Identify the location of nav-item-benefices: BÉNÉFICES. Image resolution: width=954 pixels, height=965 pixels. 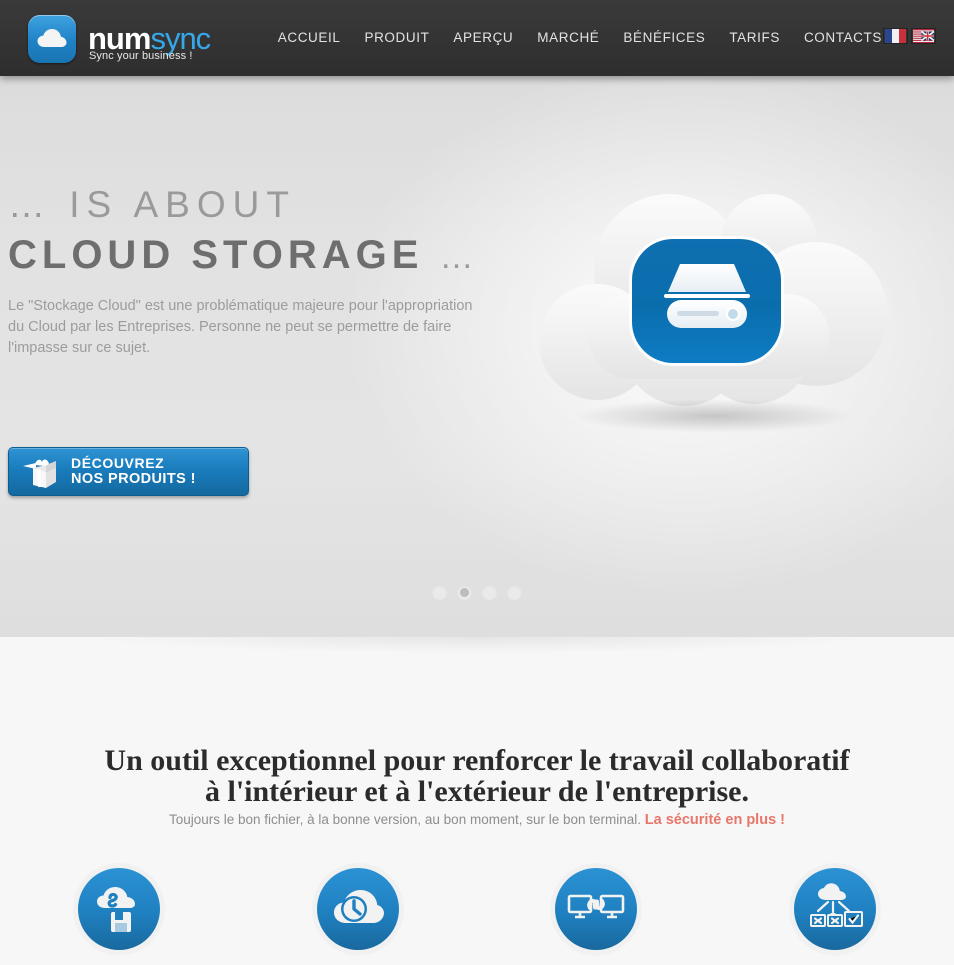
(664, 37).